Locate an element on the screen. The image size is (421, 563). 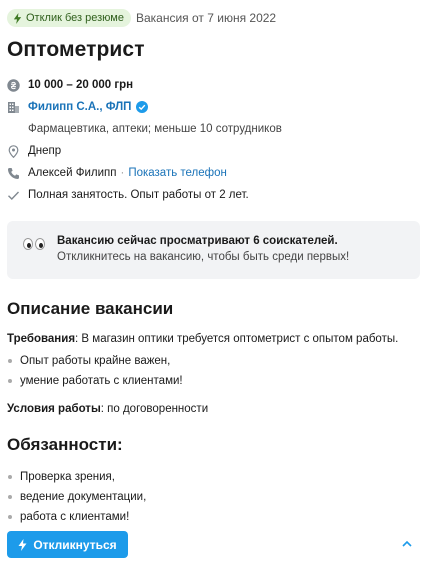
contact-name: Алексей Филипп is located at coordinates (72, 173).